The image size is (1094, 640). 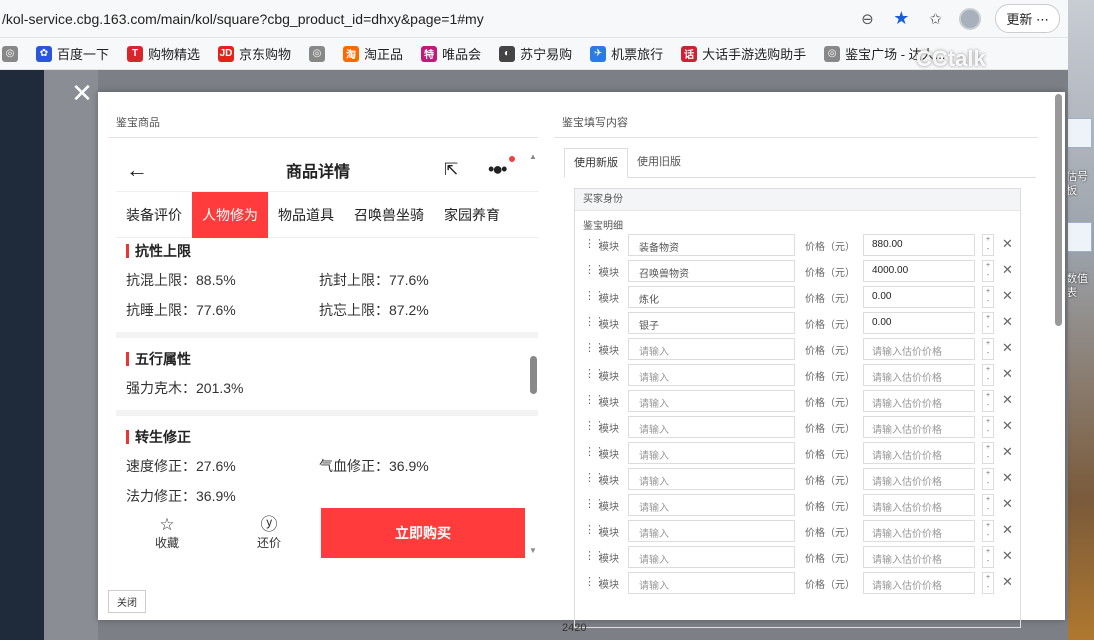 I want to click on bookmark-star-icon: ★, so click(x=901, y=18).